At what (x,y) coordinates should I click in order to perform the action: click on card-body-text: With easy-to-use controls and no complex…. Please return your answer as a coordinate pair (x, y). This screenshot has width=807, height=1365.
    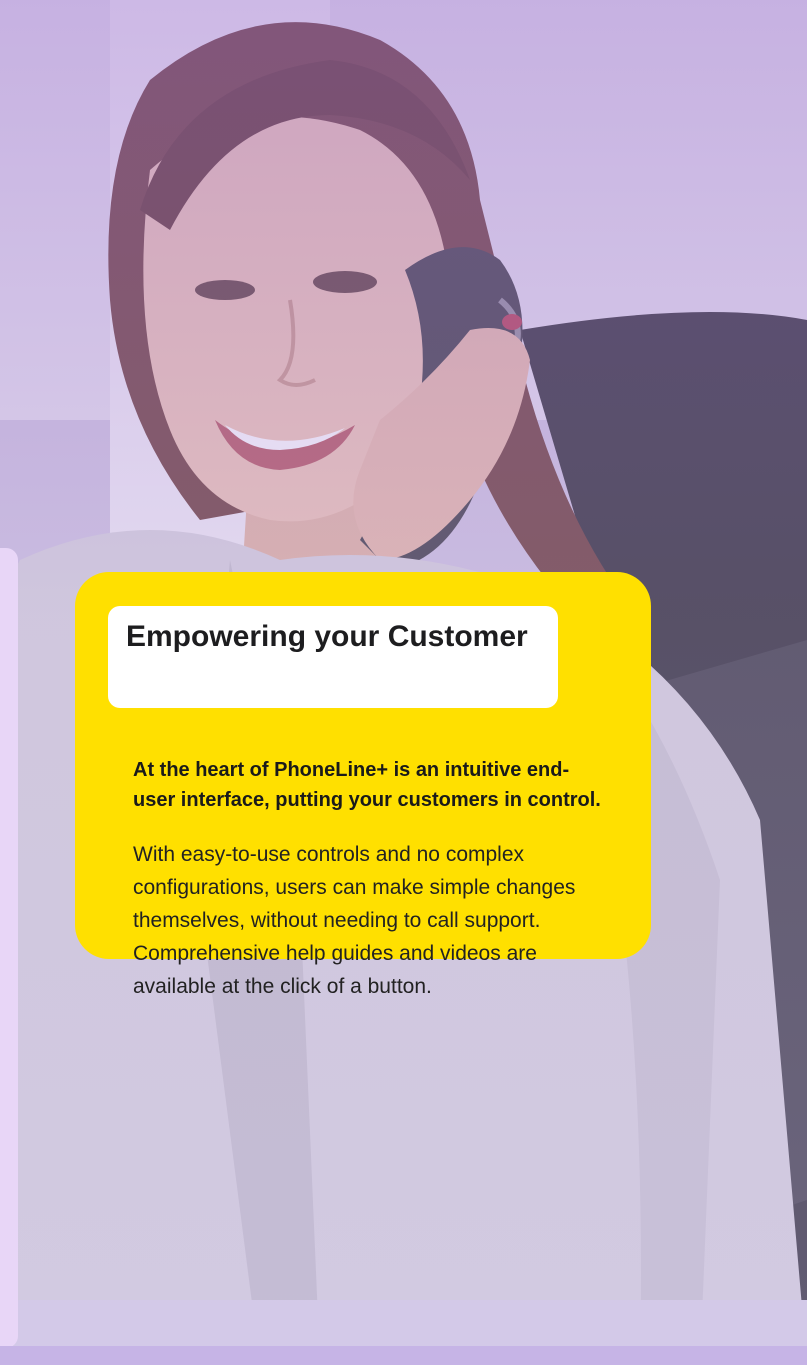
    Looking at the image, I should click on (354, 920).